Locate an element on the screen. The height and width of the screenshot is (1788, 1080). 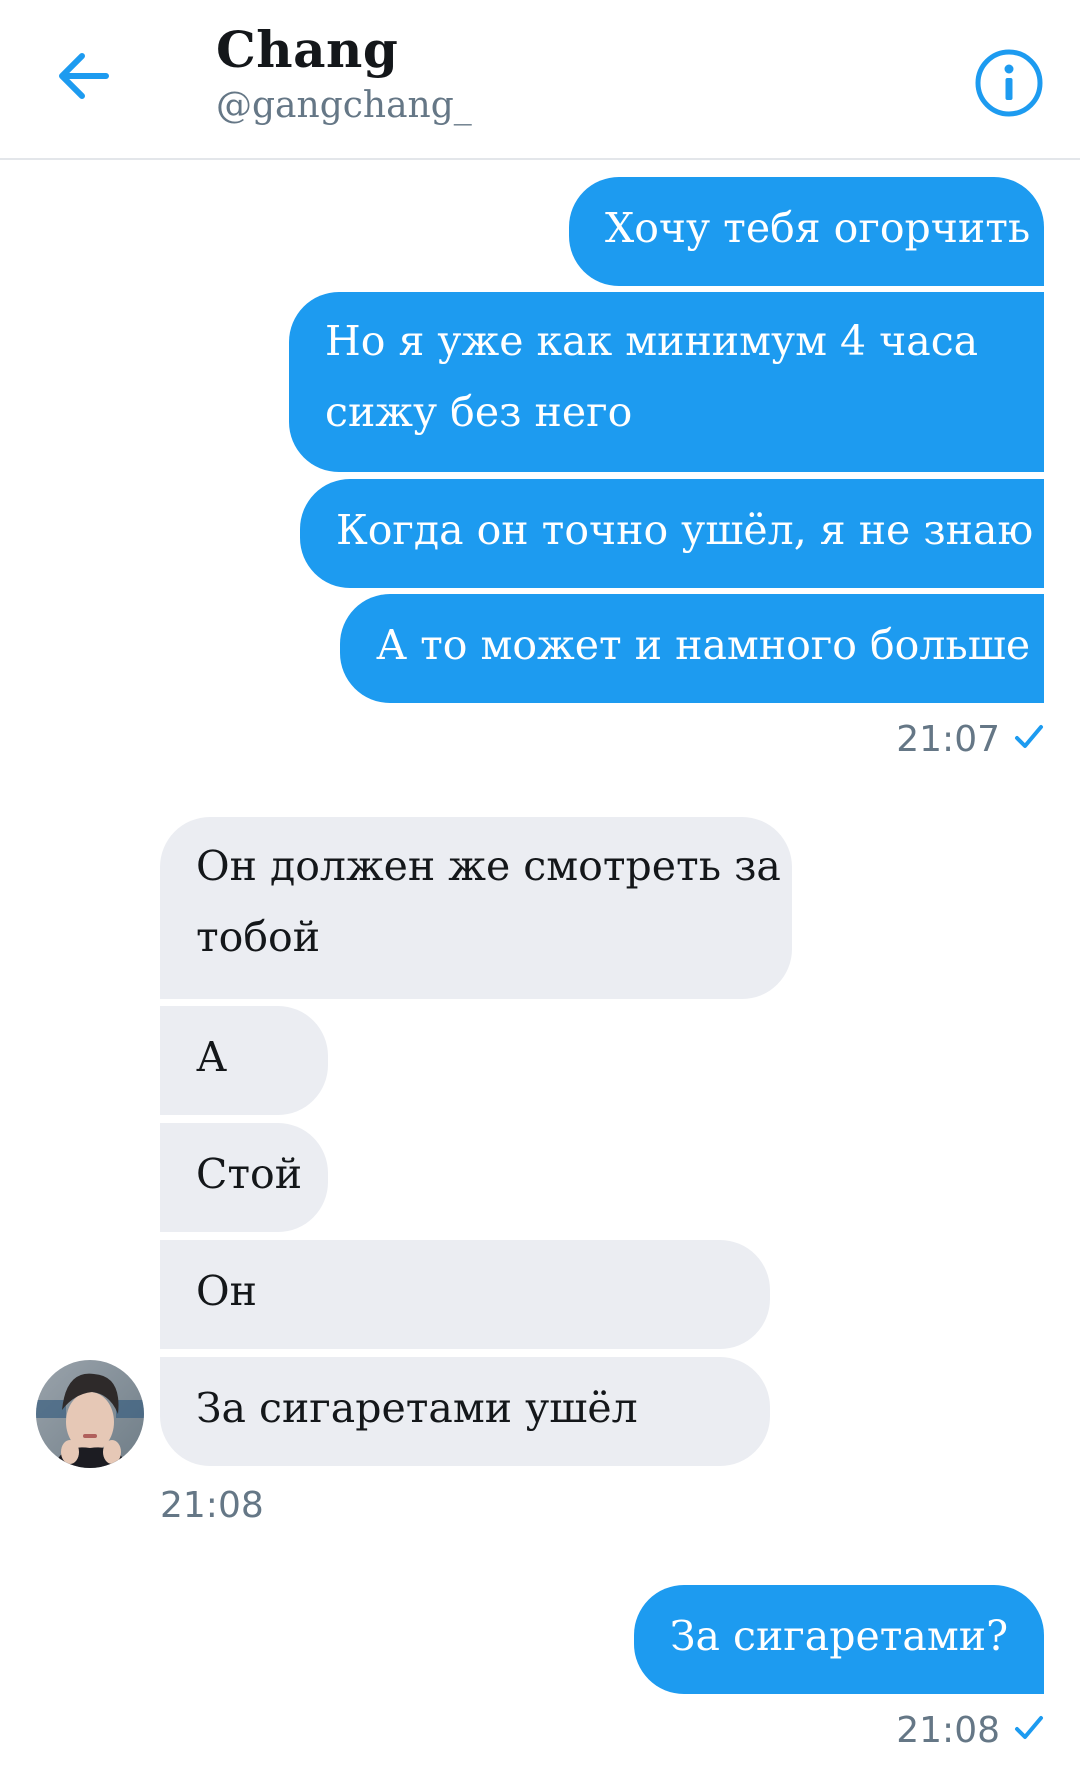
outgoing-message-bubble: Хочу тебя огорчить is located at coordinates (806, 231).